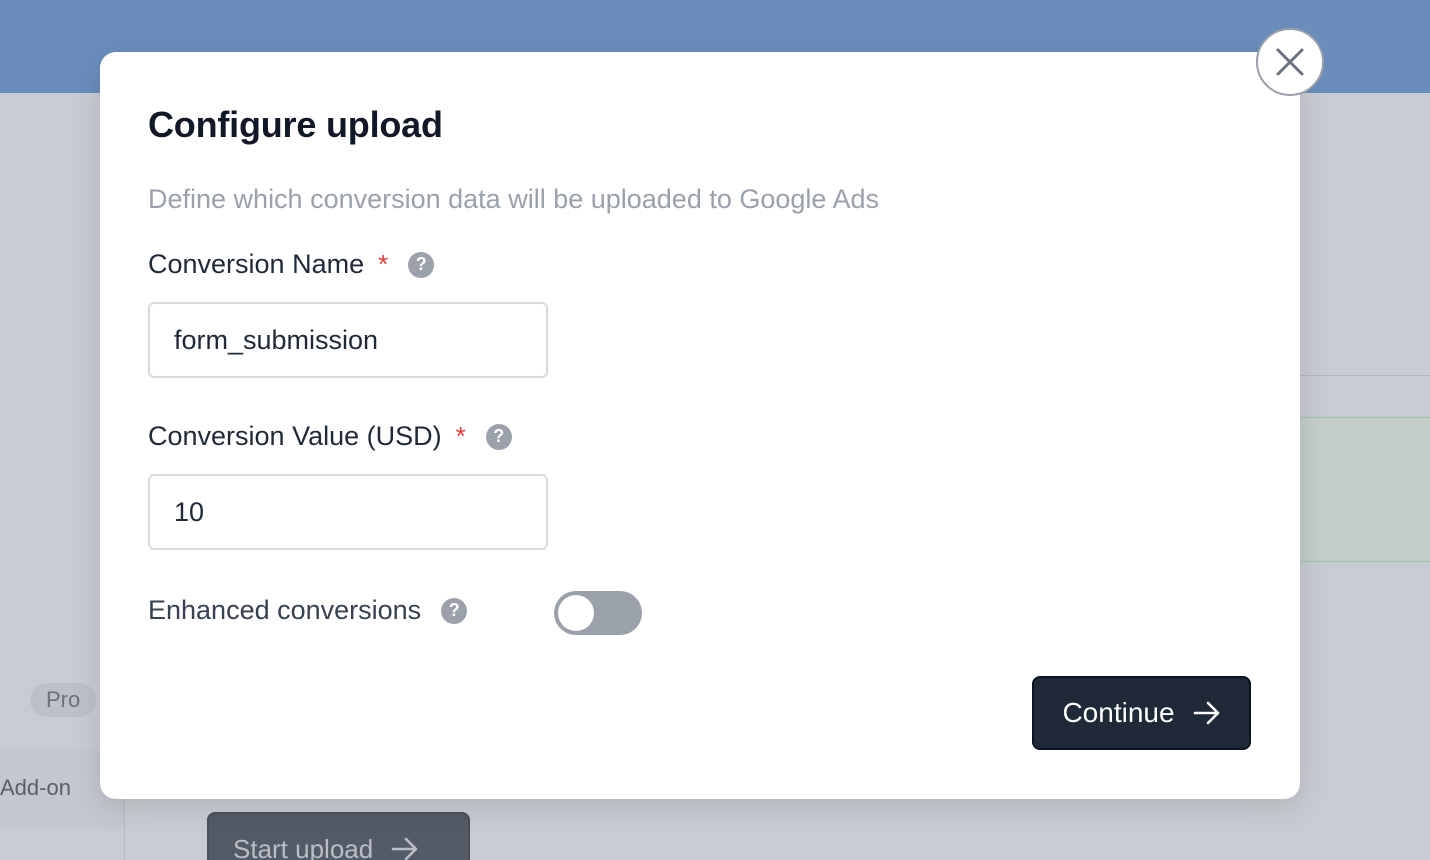  What do you see at coordinates (295, 436) in the screenshot?
I see `conversion-value-label: Conversion Value (USD)` at bounding box center [295, 436].